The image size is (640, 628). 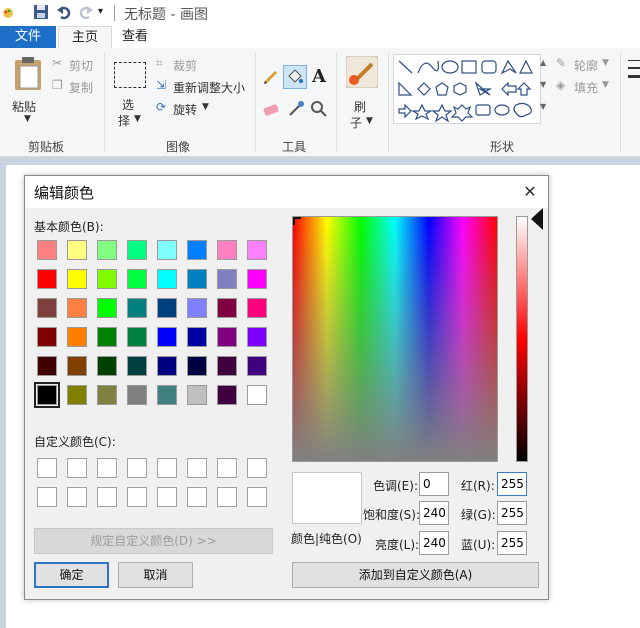 What do you see at coordinates (28, 37) in the screenshot?
I see `tab-file: 文件` at bounding box center [28, 37].